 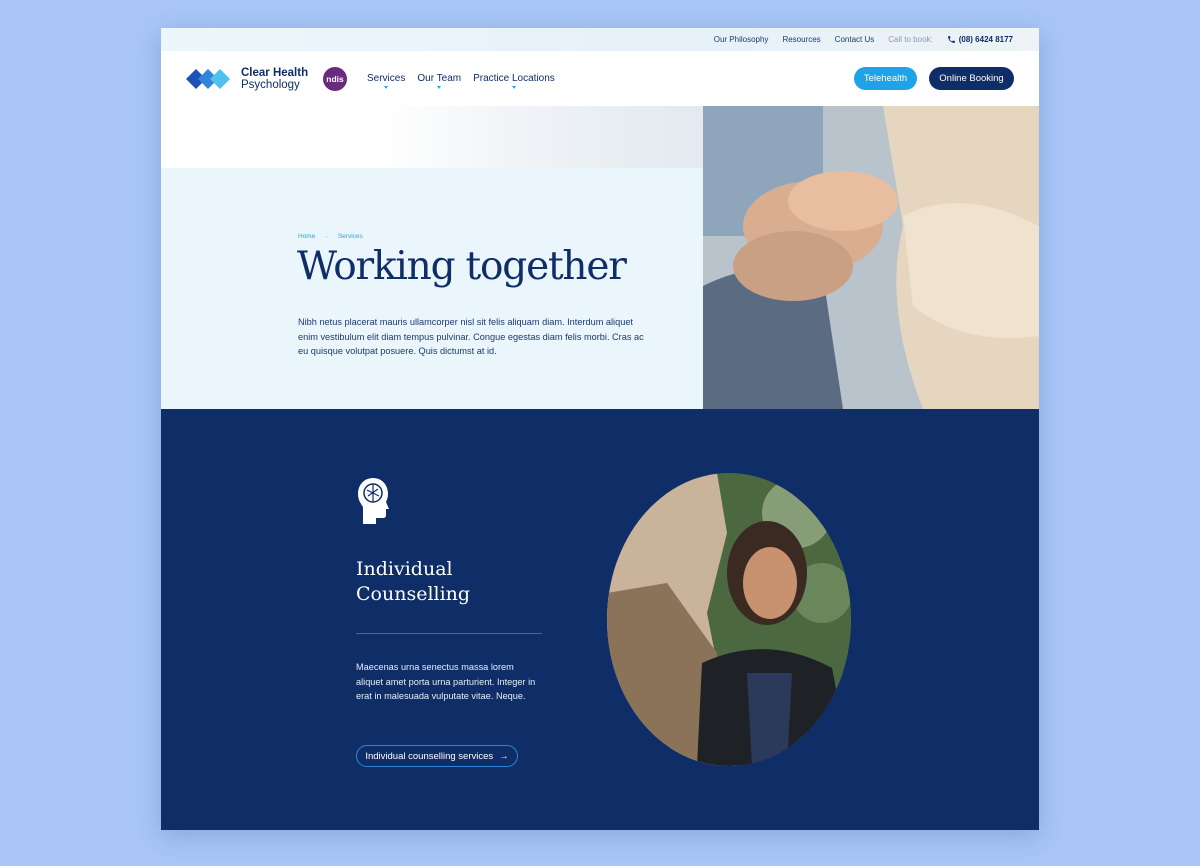 I want to click on breadcrumb-home: Home, so click(x=306, y=236).